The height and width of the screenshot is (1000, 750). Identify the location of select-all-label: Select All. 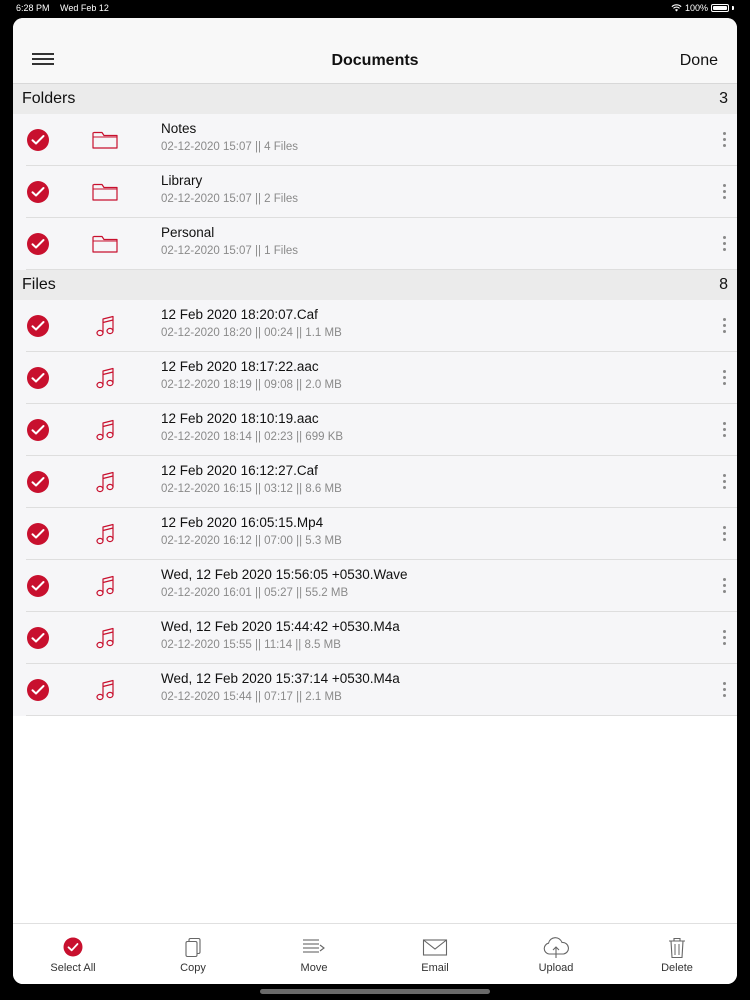
(73, 968).